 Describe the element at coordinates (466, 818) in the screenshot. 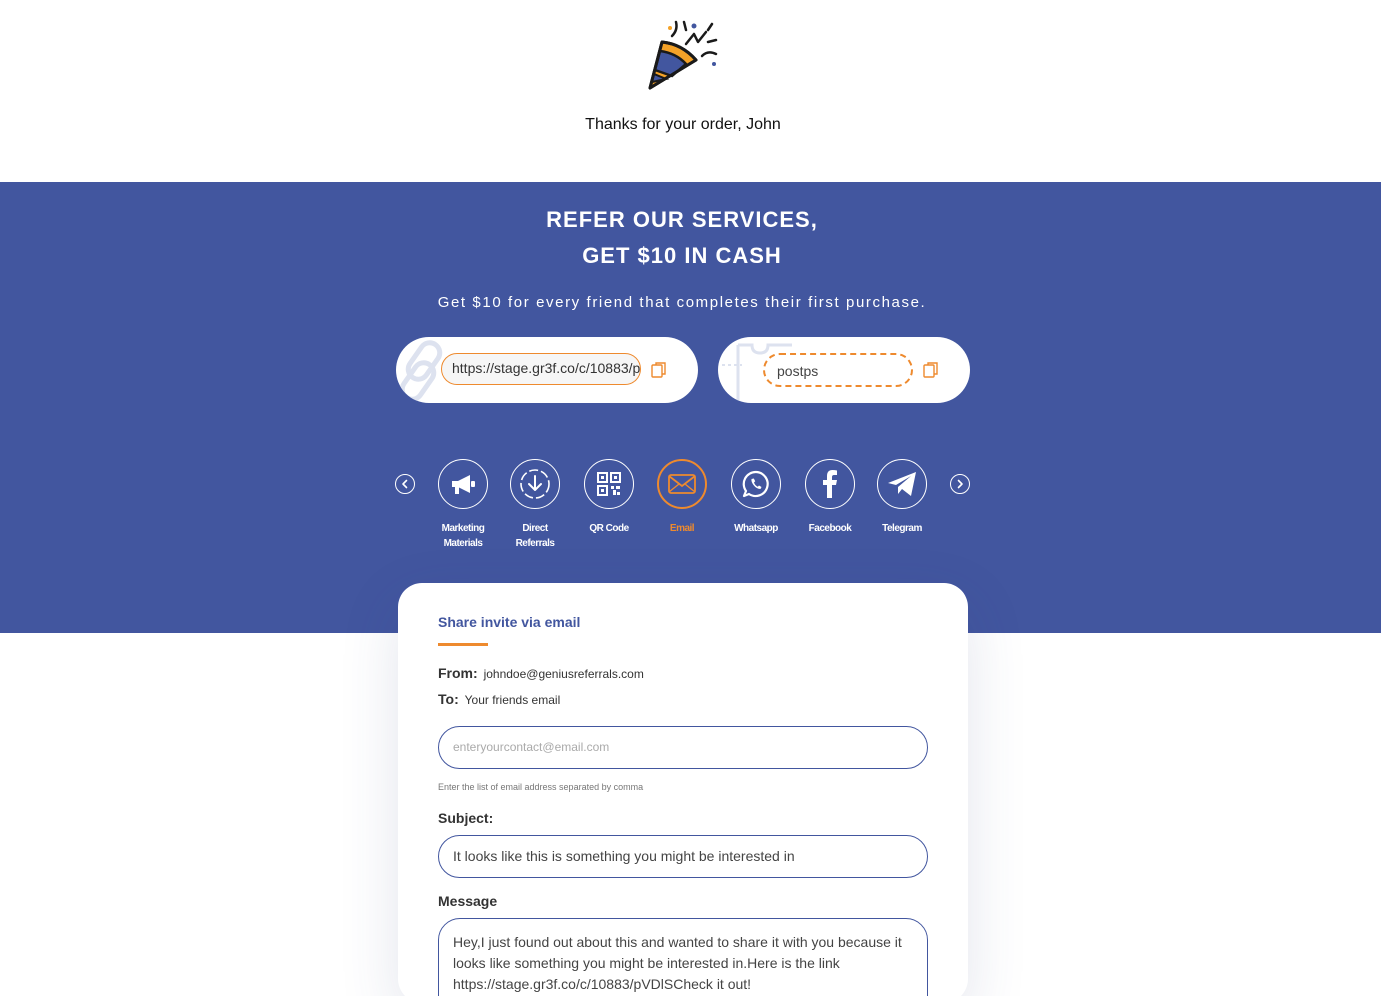

I see `subject-label: Subject:` at that location.